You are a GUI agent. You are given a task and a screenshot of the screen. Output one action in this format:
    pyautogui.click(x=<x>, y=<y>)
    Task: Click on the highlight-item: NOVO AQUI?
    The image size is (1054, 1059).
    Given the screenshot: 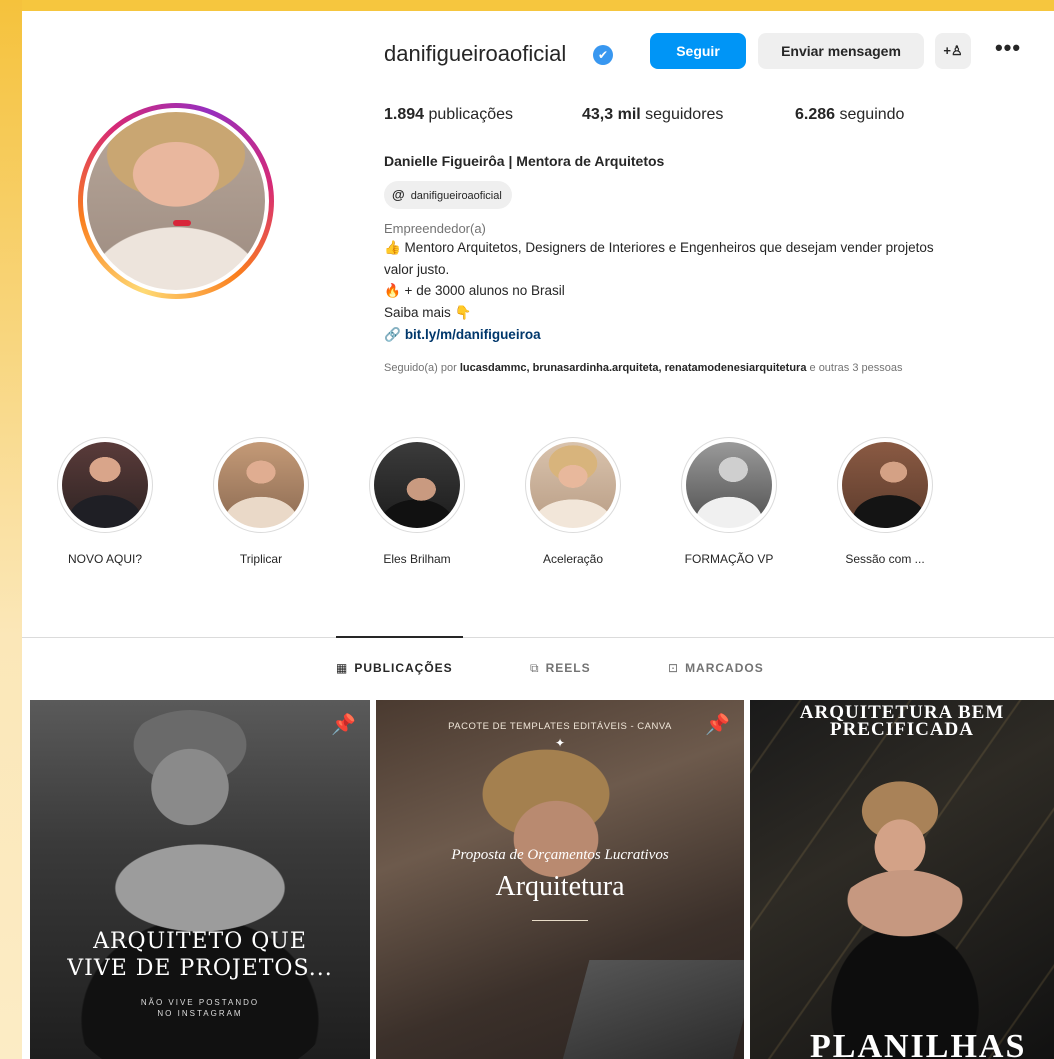 What is the action you would take?
    pyautogui.click(x=105, y=501)
    